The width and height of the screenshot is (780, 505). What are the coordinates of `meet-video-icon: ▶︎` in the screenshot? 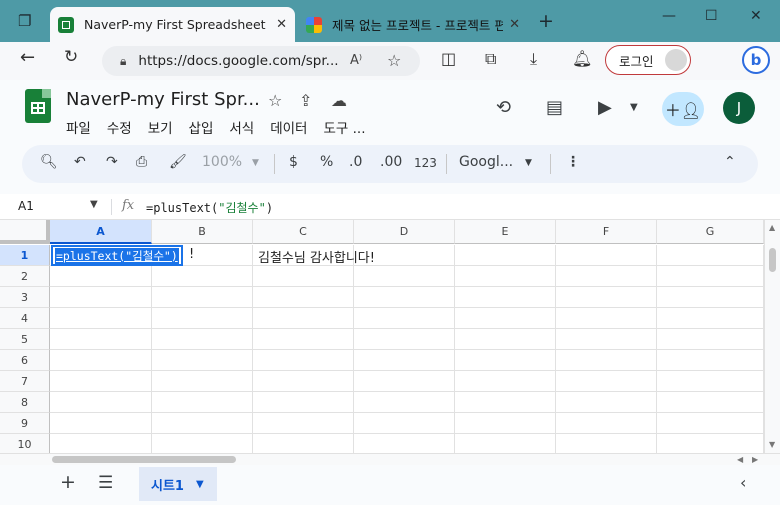 It's located at (605, 107).